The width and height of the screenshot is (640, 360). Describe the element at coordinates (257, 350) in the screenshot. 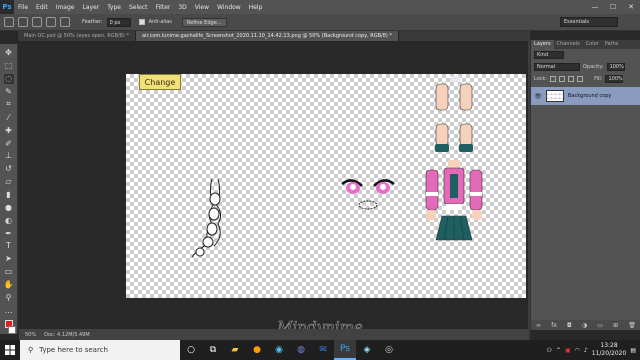

I see `firefox-icon: ●` at that location.